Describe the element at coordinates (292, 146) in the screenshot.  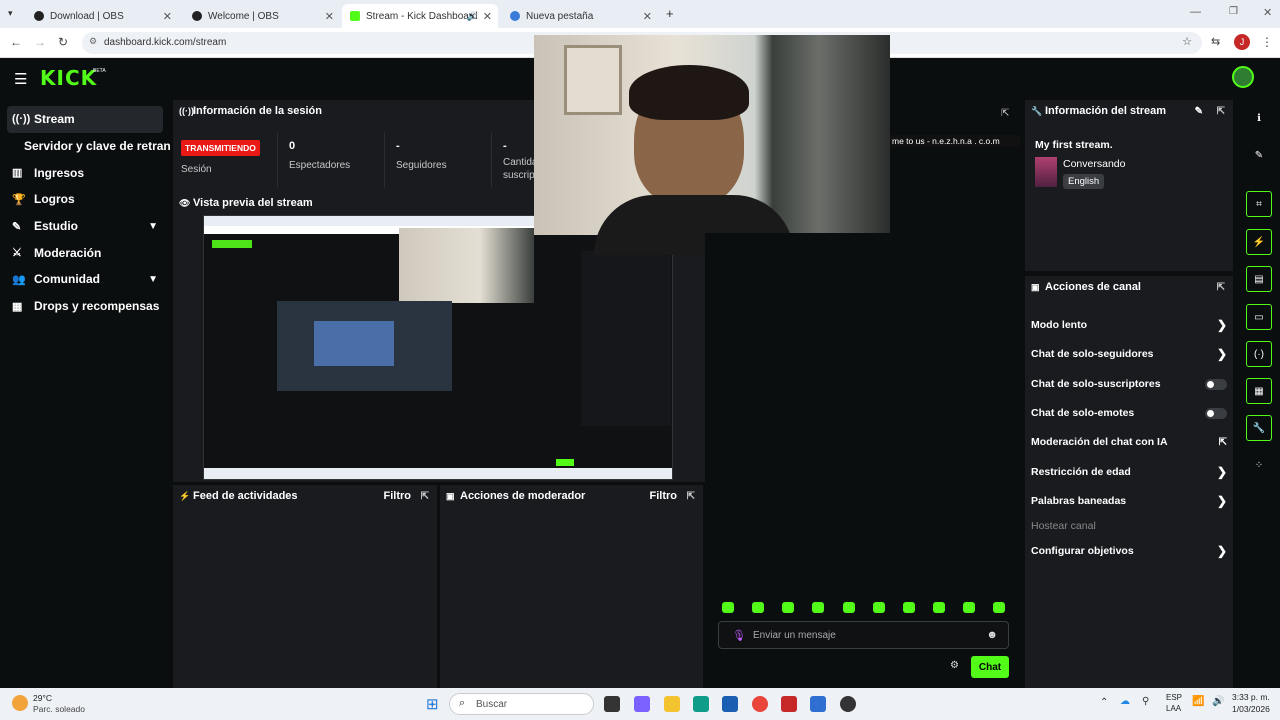
I see `stat-value: 0` at that location.